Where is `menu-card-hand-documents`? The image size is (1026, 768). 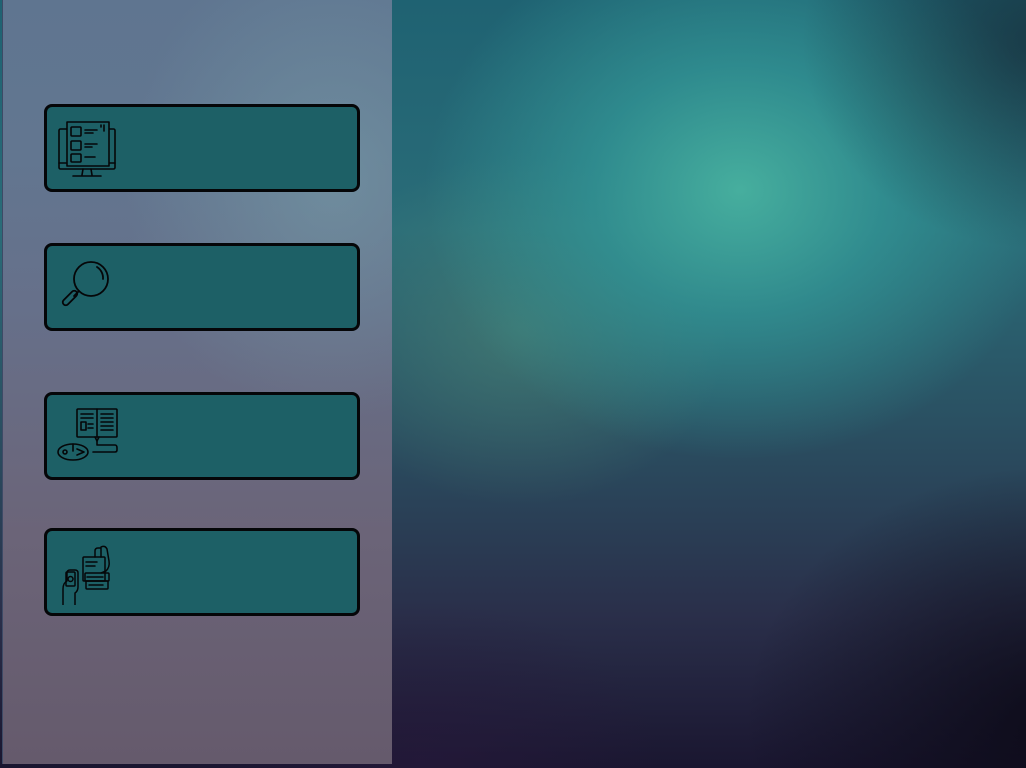
menu-card-hand-documents is located at coordinates (202, 572).